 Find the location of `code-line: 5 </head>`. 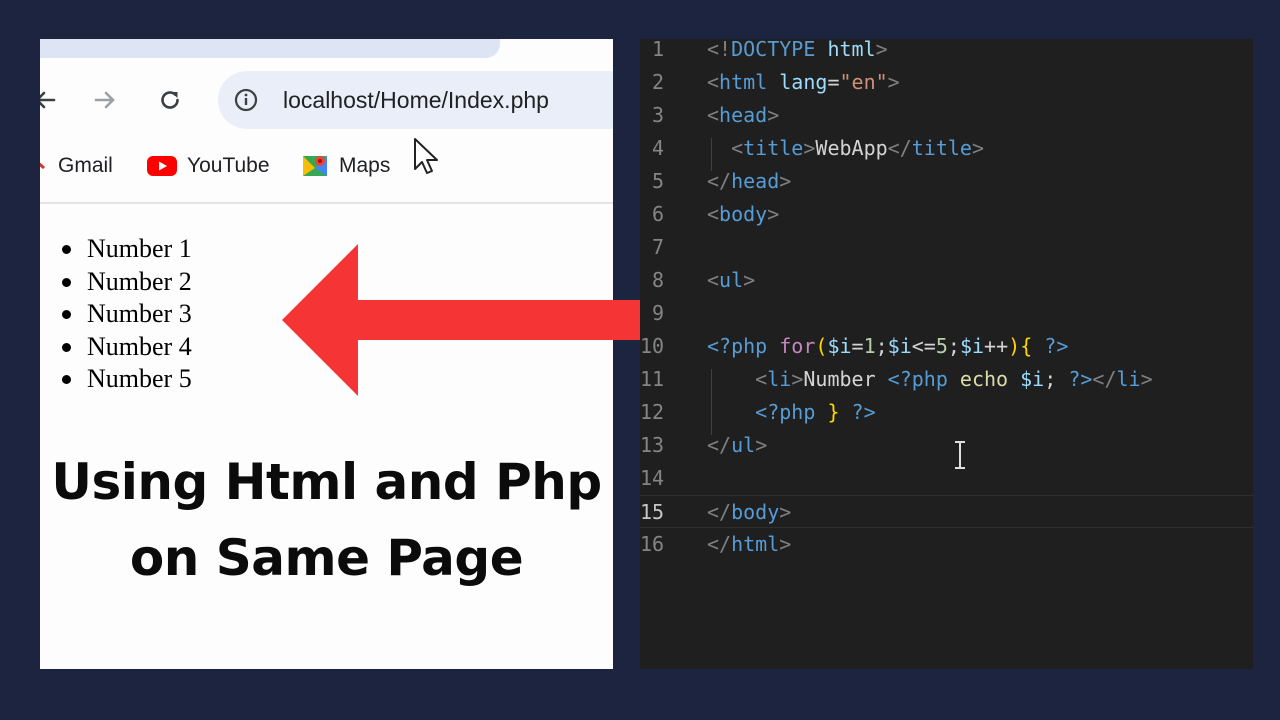

code-line: 5 </head> is located at coordinates (946, 181).